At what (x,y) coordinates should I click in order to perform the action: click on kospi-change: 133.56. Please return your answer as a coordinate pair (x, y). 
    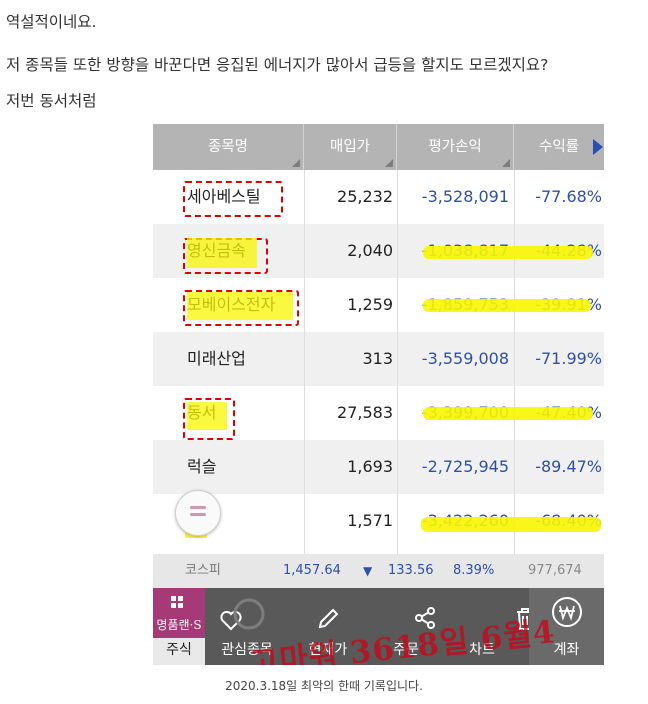
    Looking at the image, I should click on (411, 570).